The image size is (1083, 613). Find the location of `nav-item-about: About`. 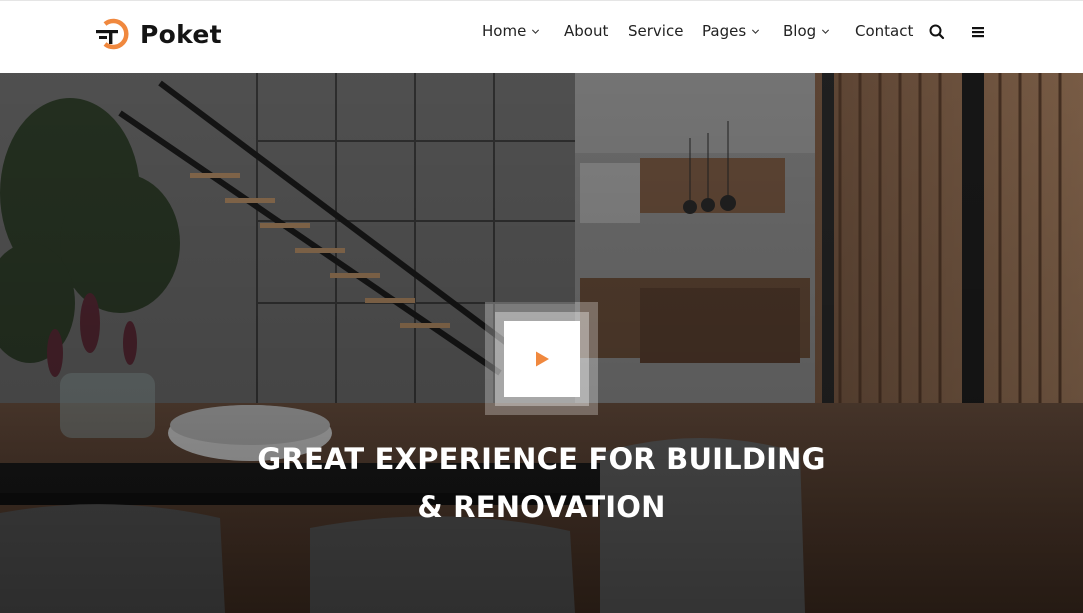

nav-item-about: About is located at coordinates (586, 31).